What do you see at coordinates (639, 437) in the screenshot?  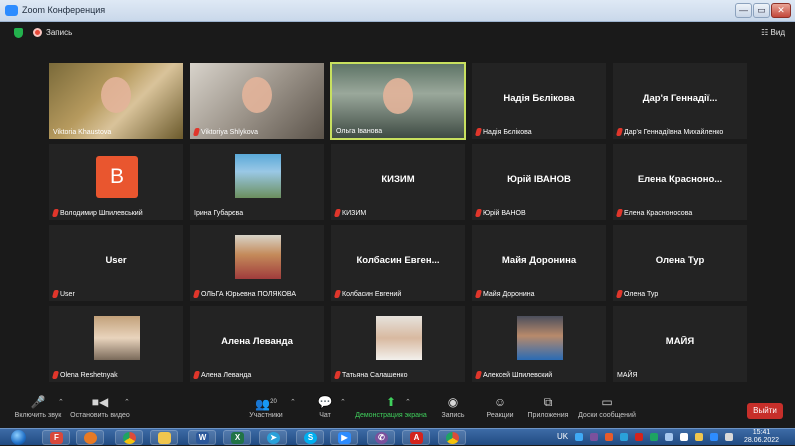 I see `tray-antivirus-icon` at bounding box center [639, 437].